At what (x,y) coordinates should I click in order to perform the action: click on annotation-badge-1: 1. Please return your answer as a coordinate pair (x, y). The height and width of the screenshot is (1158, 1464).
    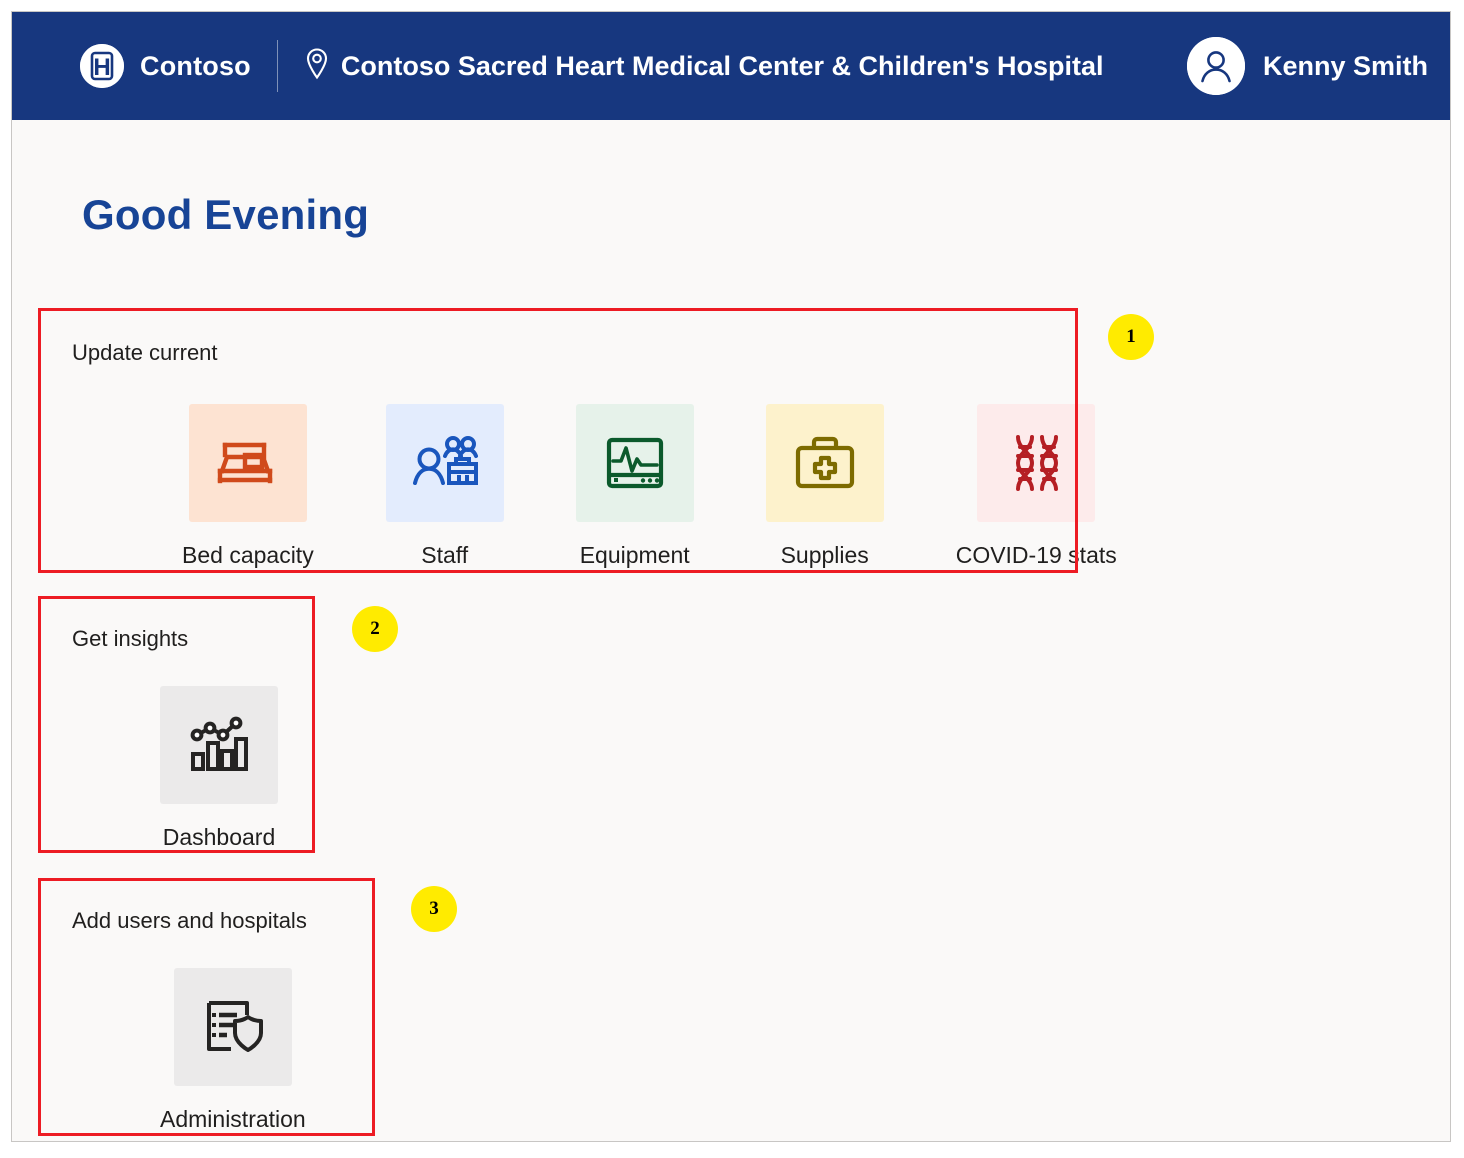
    Looking at the image, I should click on (1131, 337).